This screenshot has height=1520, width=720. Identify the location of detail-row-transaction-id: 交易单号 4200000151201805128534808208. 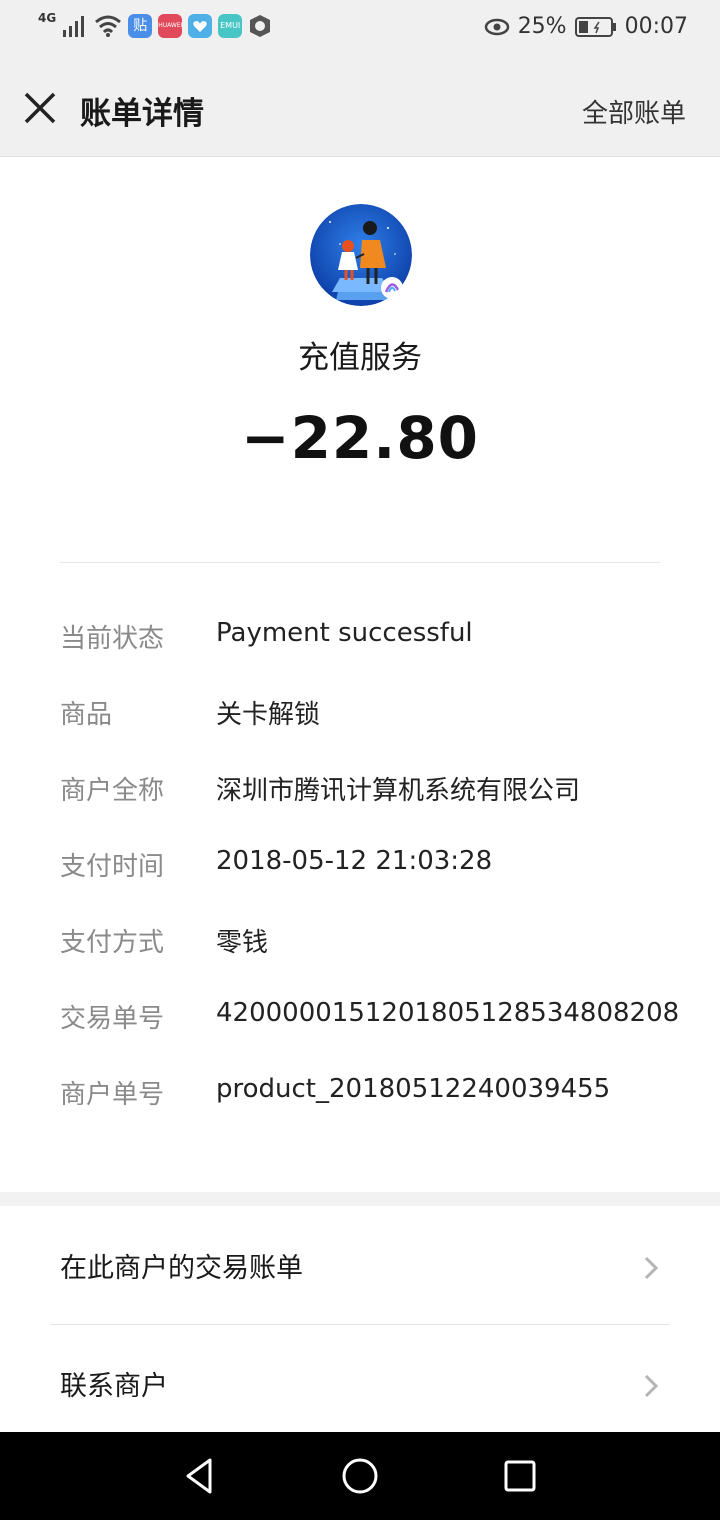
(370, 1030).